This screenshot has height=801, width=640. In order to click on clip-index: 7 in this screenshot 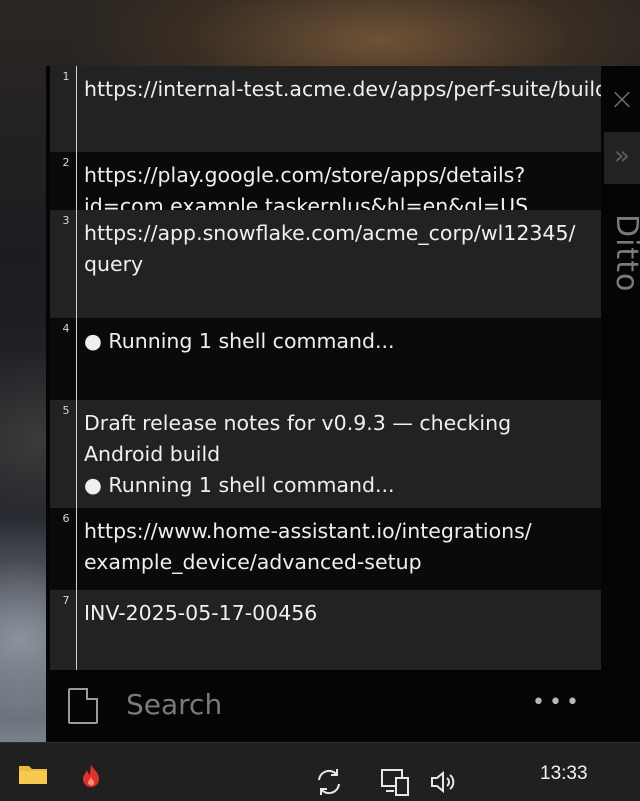, I will do `click(66, 600)`.